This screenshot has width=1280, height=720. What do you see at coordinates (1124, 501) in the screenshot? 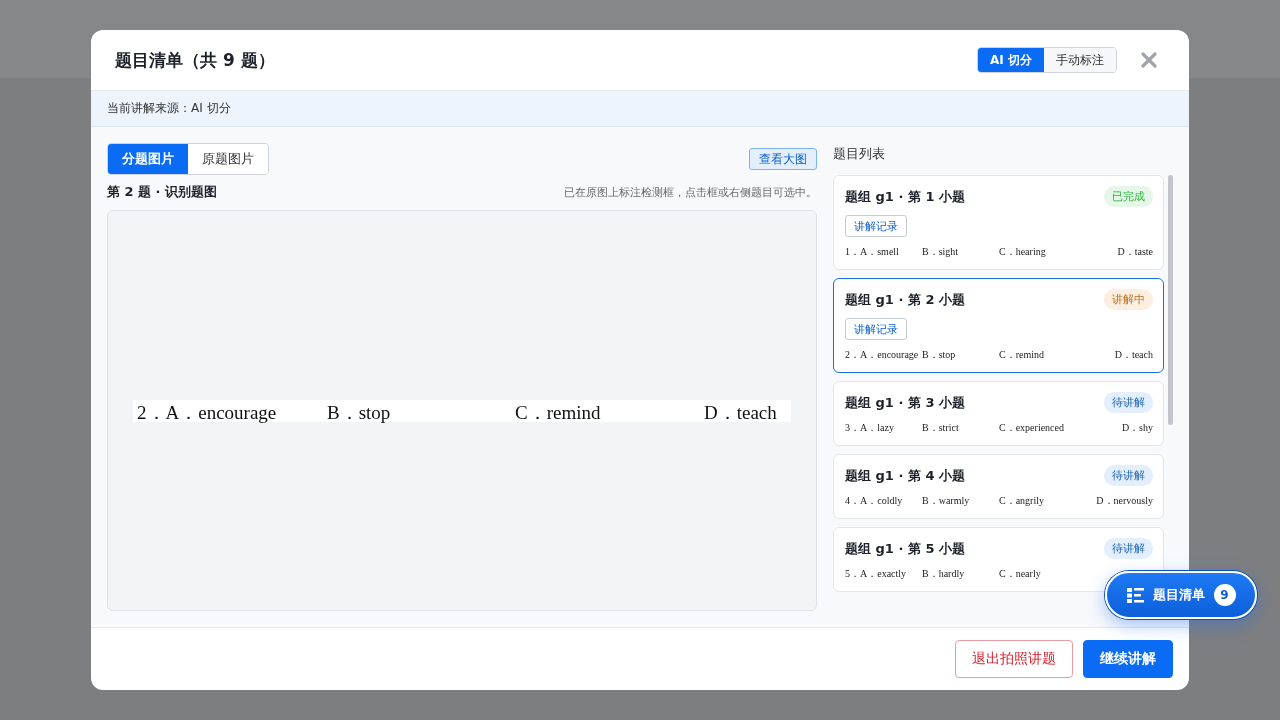
I see `option-text: D．nervously` at bounding box center [1124, 501].